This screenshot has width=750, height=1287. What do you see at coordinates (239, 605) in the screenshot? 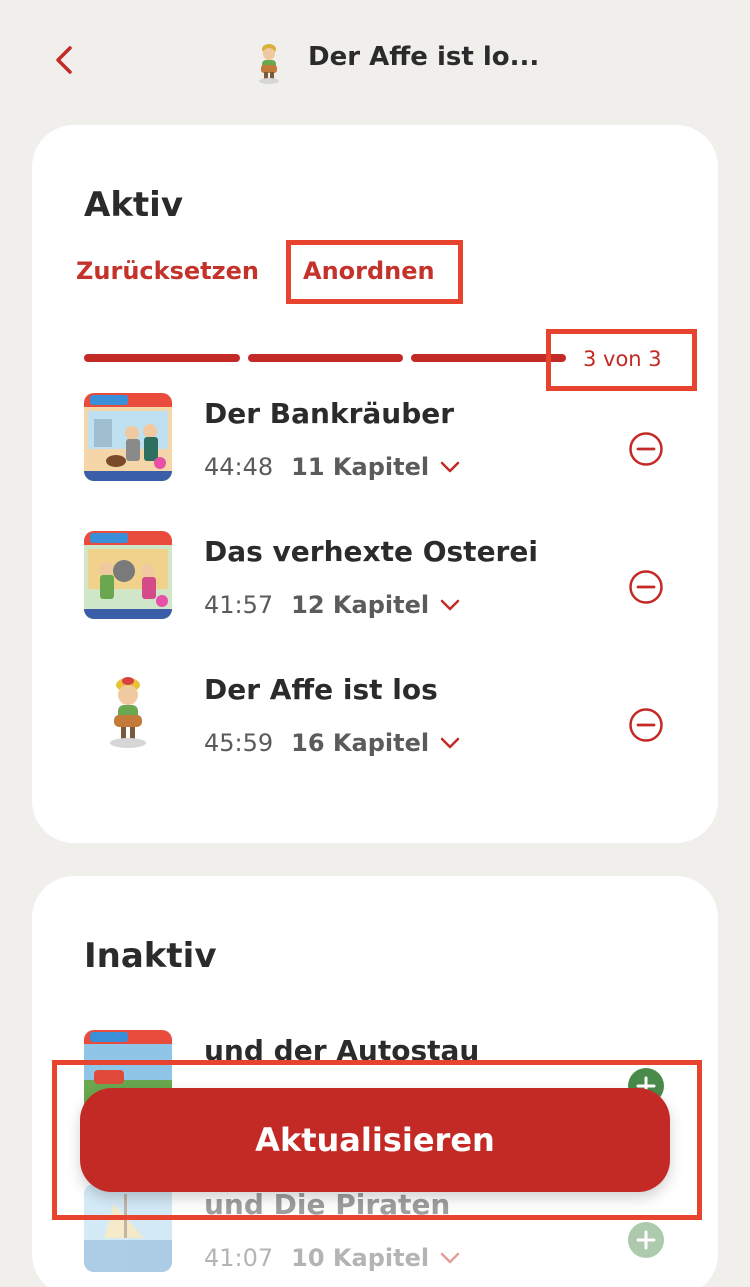
I see `track-duration: 41:57` at bounding box center [239, 605].